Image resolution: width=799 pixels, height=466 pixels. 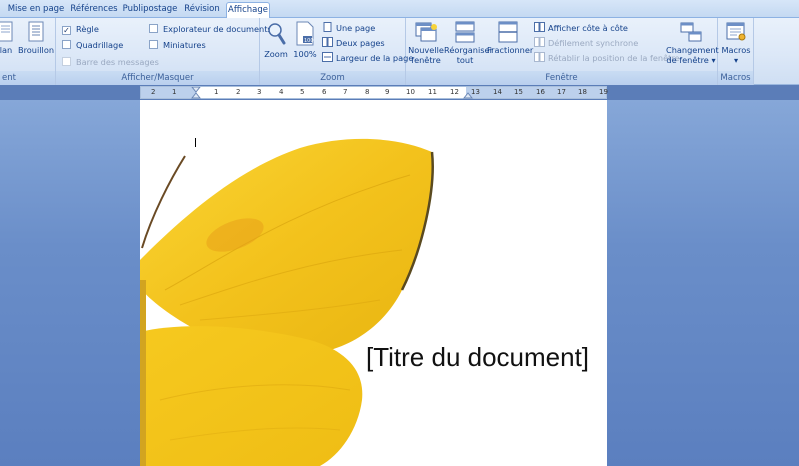 I want to click on new-window-button: Nouvelle fenêtre, so click(x=426, y=43).